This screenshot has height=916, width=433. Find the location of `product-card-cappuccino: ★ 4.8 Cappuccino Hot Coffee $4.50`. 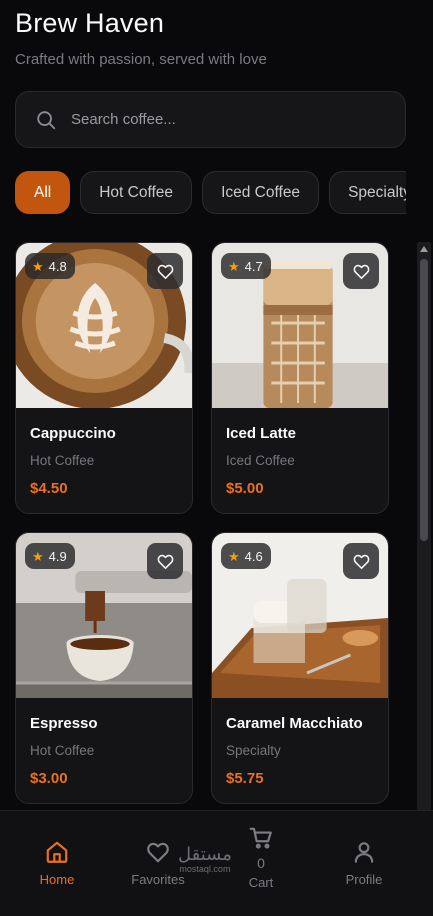

product-card-cappuccino: ★ 4.8 Cappuccino Hot Coffee $4.50 is located at coordinates (104, 378).